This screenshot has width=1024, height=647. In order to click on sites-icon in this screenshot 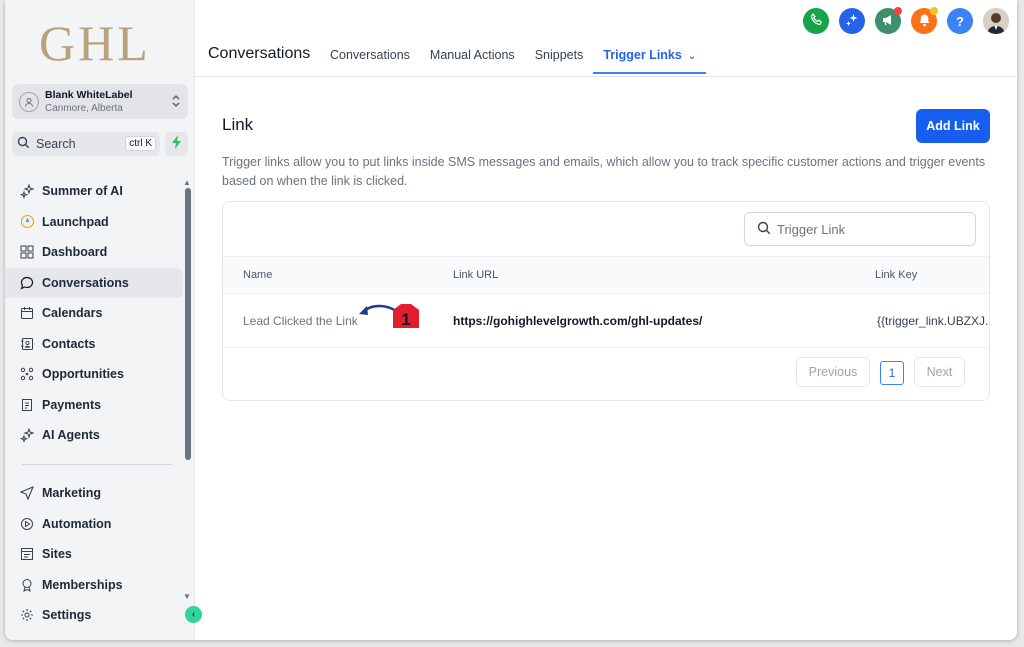, I will do `click(27, 554)`.